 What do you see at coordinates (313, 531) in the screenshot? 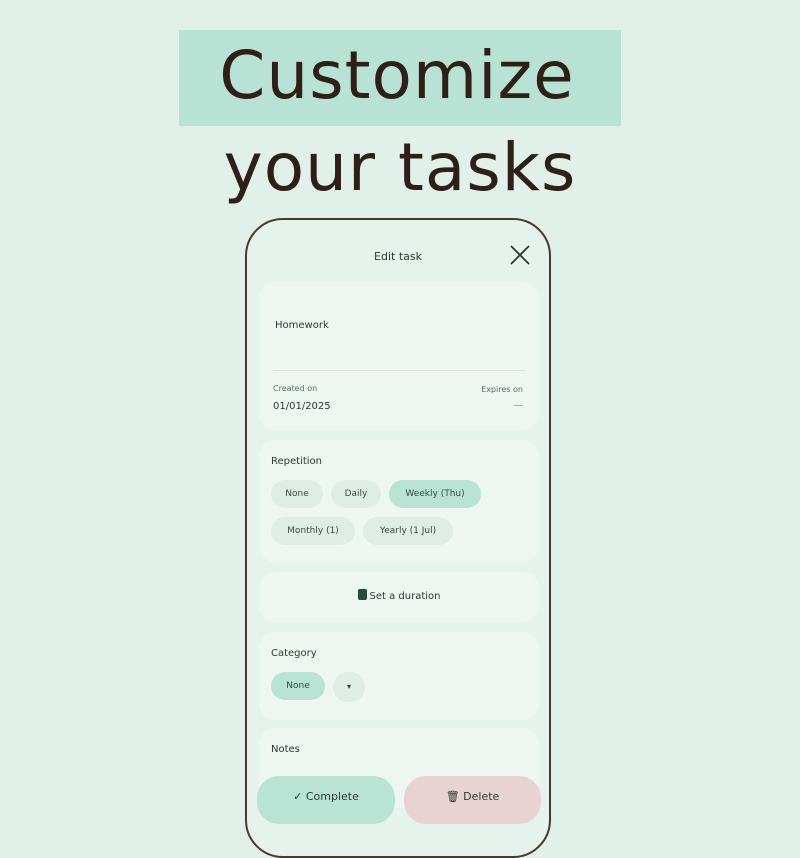
I see `repetition-chip-monthly: Monthly (1)` at bounding box center [313, 531].